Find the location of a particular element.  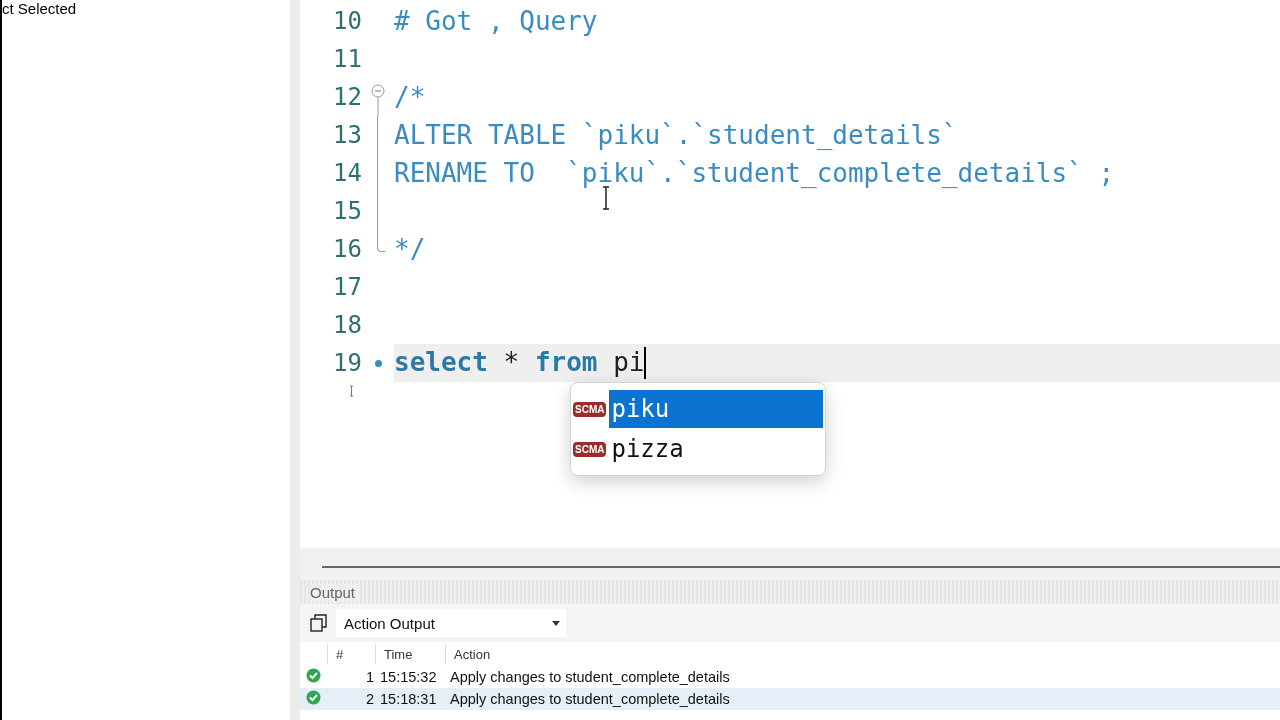

suggestion-item: pizza is located at coordinates (716, 449).